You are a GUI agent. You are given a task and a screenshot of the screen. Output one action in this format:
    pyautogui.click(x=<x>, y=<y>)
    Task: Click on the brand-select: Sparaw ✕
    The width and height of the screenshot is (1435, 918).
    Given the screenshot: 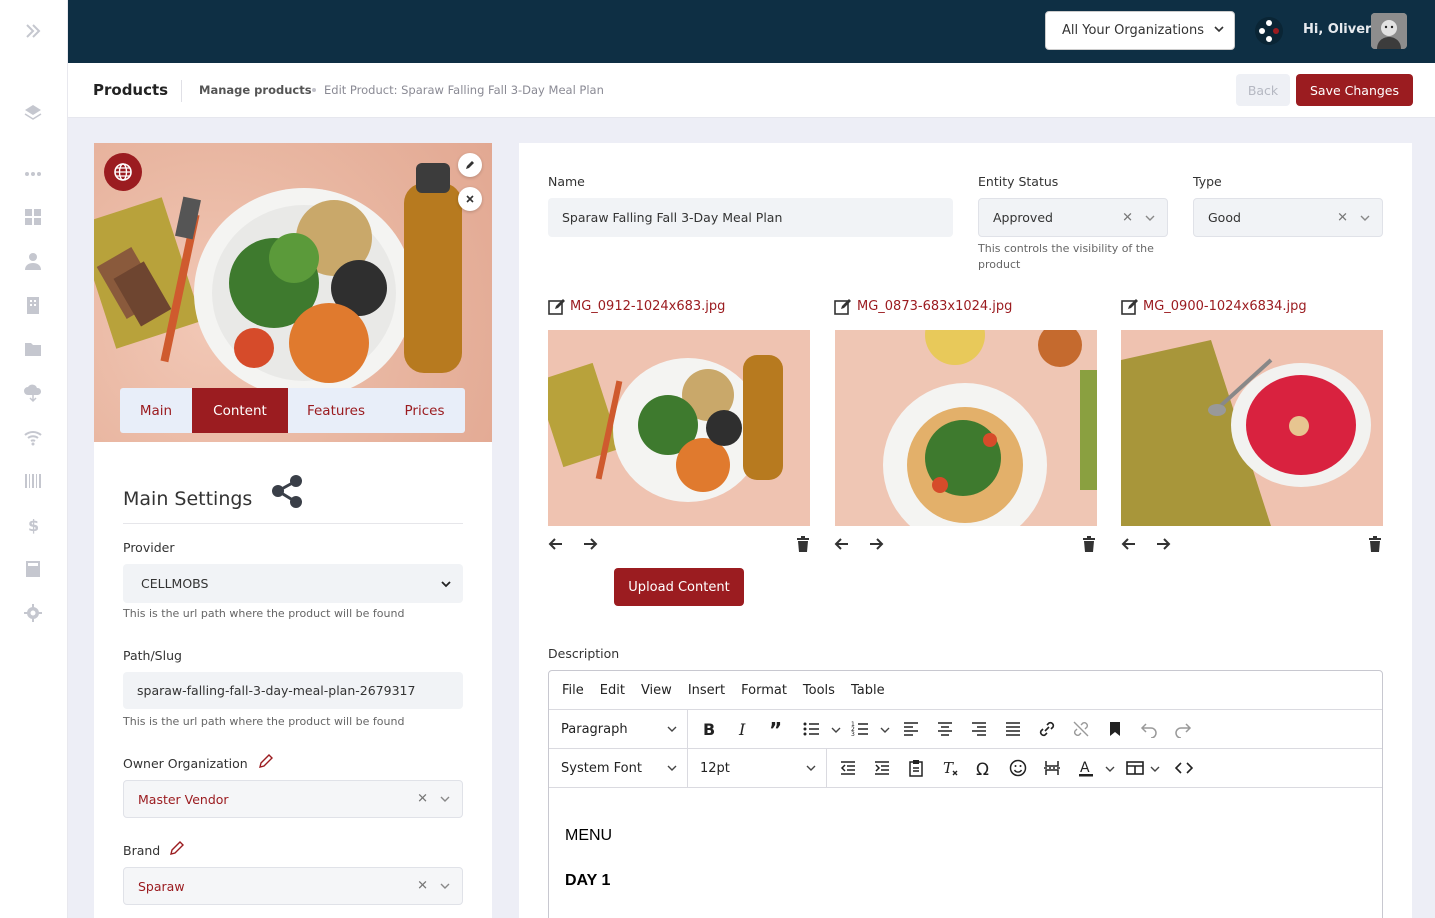 What is the action you would take?
    pyautogui.click(x=293, y=886)
    